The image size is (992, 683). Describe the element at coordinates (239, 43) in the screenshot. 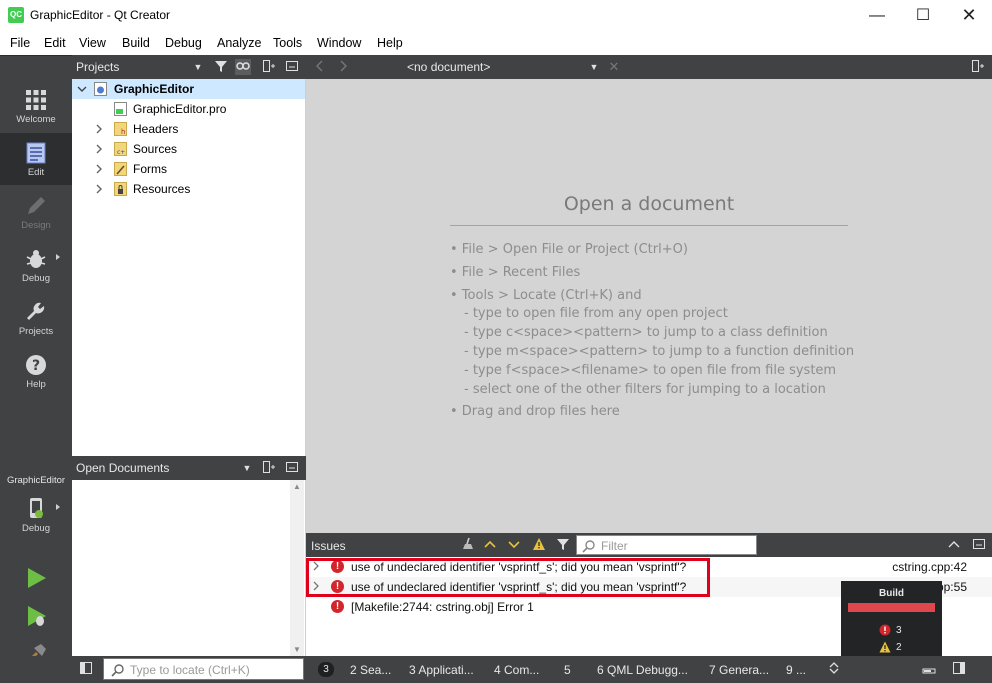

I see `menu-analyze: Analyze` at that location.